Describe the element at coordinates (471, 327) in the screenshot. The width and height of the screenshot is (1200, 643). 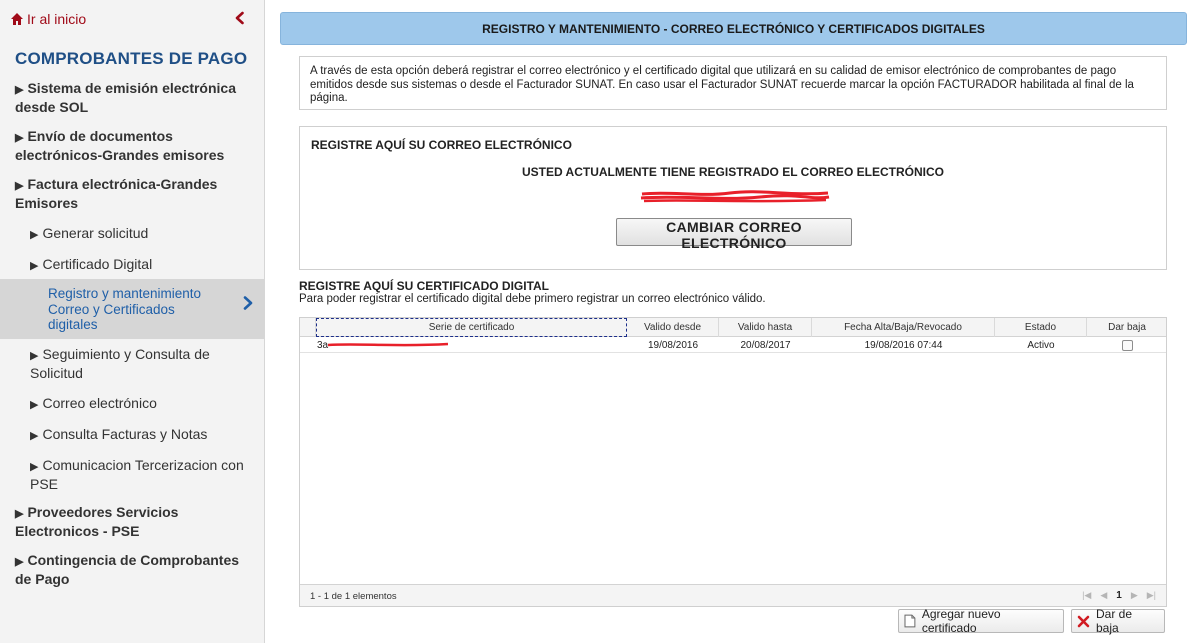
I see `column-header-serie: Serie de certificado` at that location.